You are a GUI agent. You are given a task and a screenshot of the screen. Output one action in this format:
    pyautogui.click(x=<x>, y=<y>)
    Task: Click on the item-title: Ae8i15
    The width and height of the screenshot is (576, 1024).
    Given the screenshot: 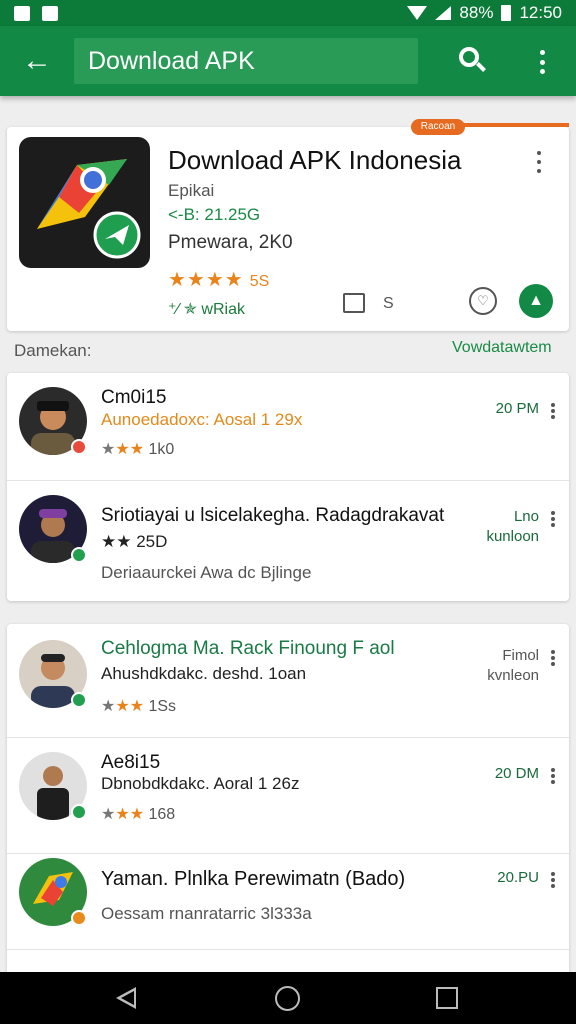 What is the action you would take?
    pyautogui.click(x=131, y=762)
    